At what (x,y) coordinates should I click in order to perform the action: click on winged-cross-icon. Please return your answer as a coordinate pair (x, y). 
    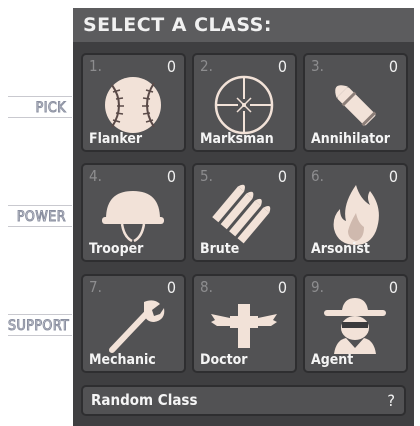
    Looking at the image, I should click on (244, 326).